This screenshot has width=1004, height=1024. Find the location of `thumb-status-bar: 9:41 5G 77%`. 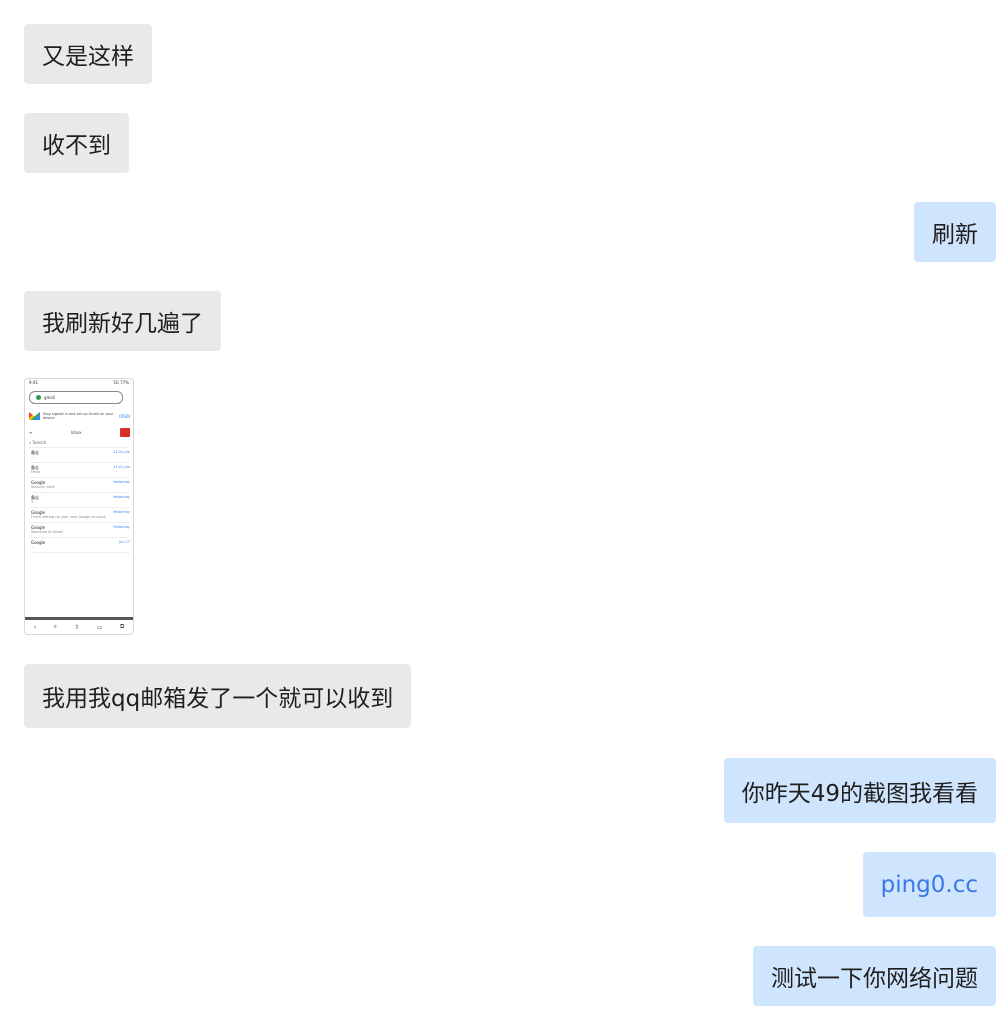

thumb-status-bar: 9:41 5G 77% is located at coordinates (79, 384).